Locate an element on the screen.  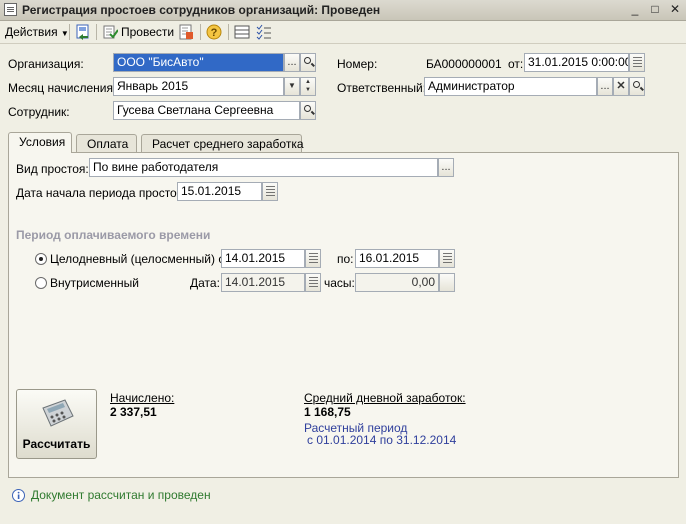
hours-label: часы: is located at coordinates (339, 283).